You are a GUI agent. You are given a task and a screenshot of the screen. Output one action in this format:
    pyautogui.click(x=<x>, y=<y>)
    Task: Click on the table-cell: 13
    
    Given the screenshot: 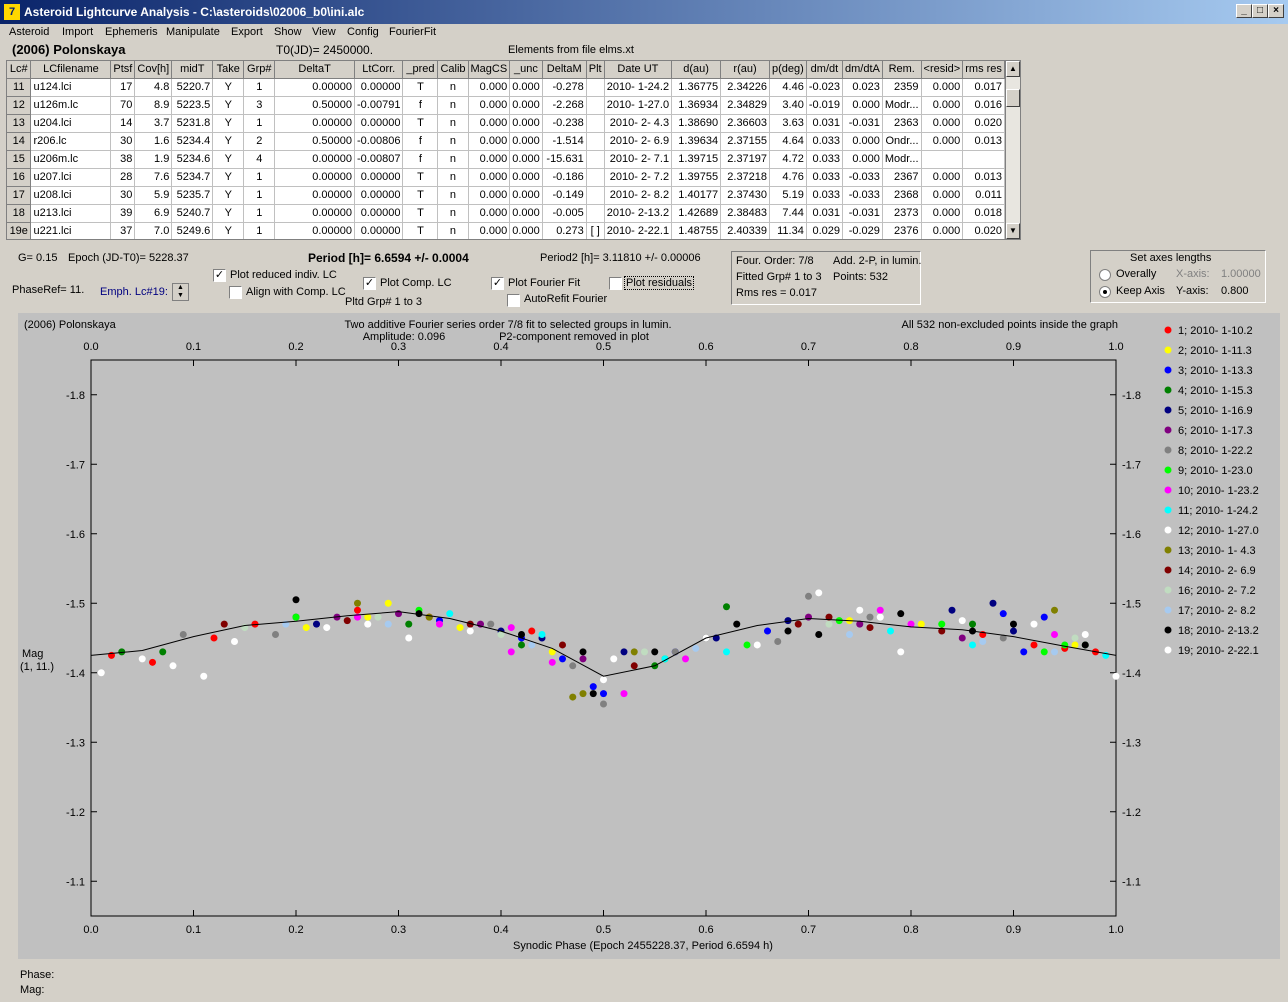 What is the action you would take?
    pyautogui.click(x=19, y=123)
    